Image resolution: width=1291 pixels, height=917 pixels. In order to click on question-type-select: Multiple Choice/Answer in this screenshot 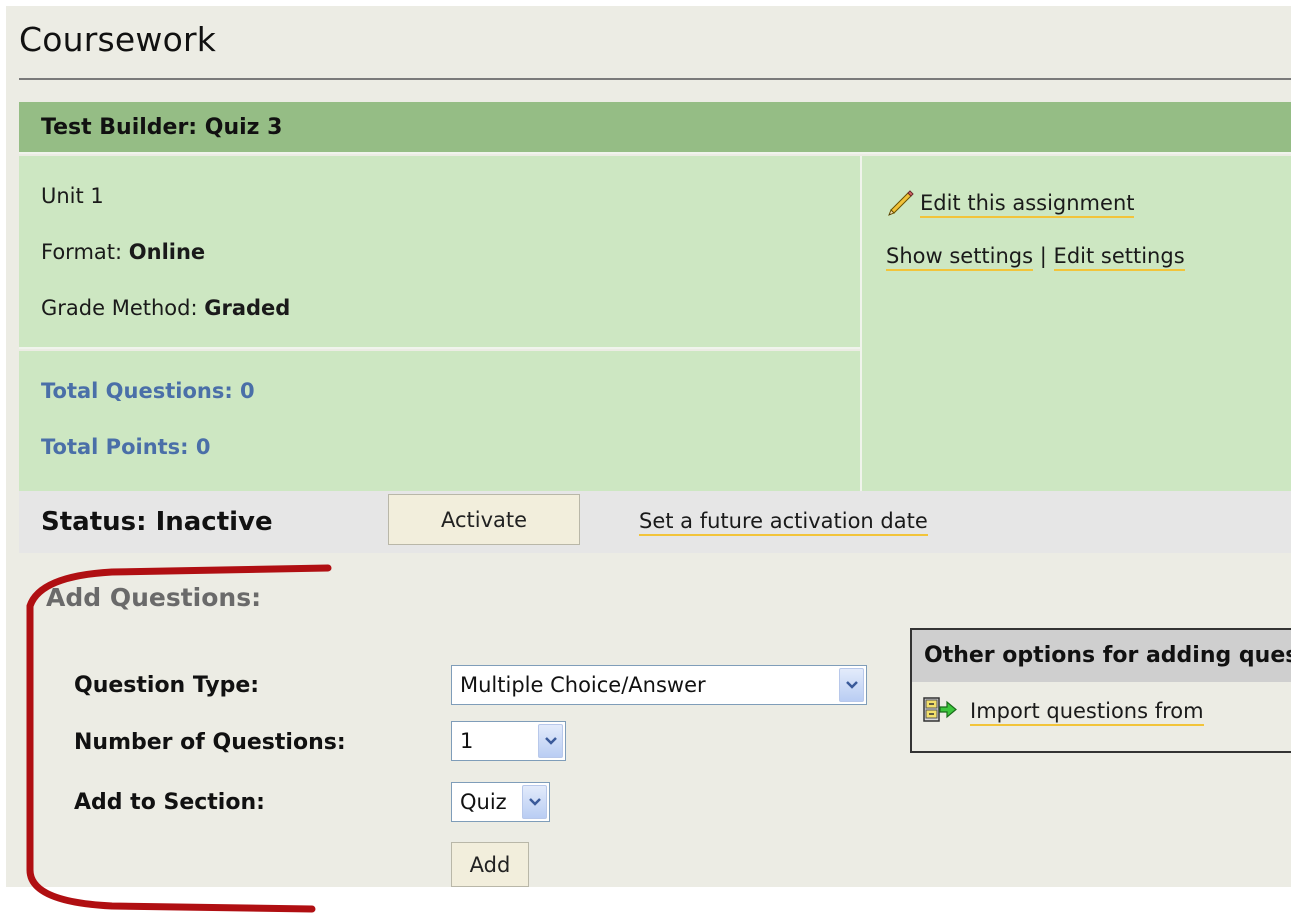, I will do `click(659, 685)`.